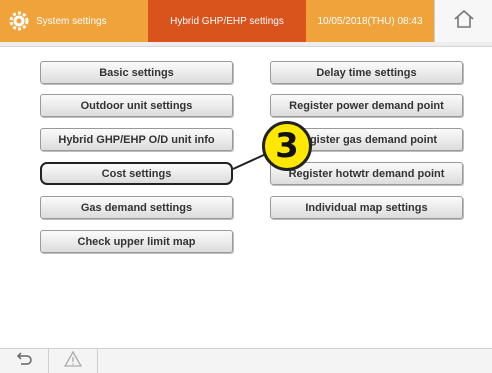  Describe the element at coordinates (366, 105) in the screenshot. I see `register-power-demand-point-button: Register power demand point` at that location.